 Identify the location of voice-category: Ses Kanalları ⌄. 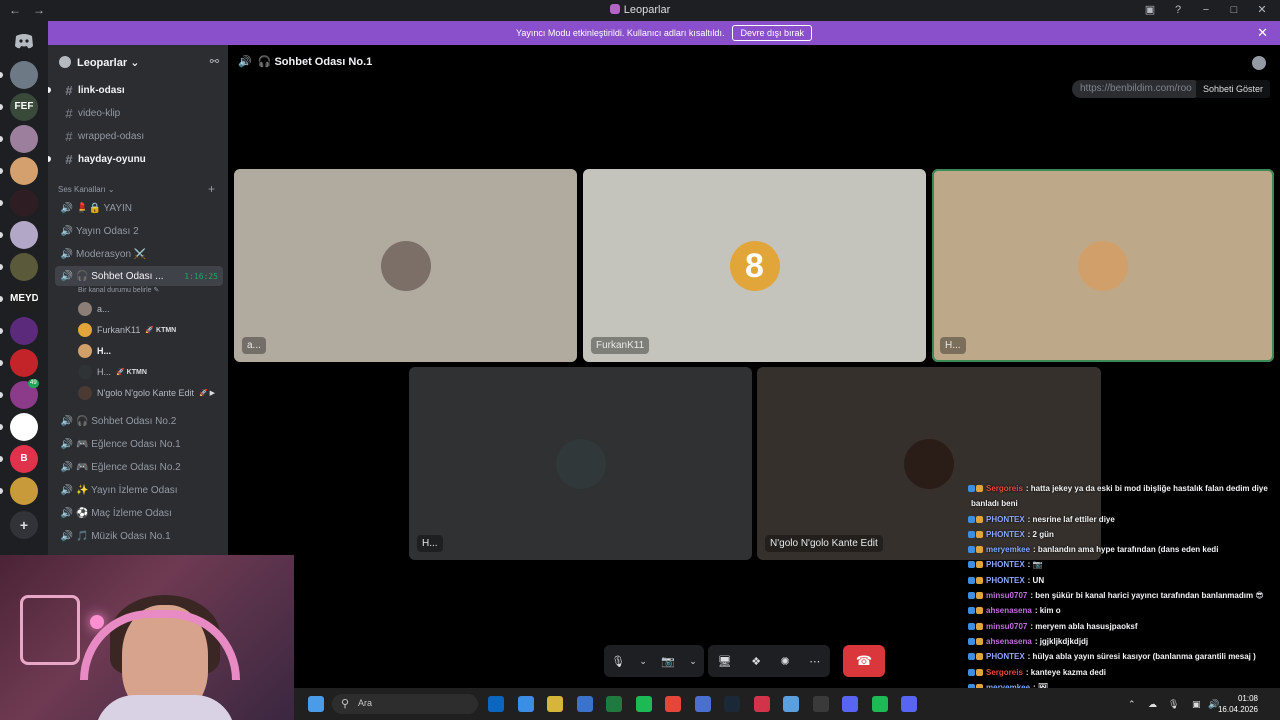
(86, 189).